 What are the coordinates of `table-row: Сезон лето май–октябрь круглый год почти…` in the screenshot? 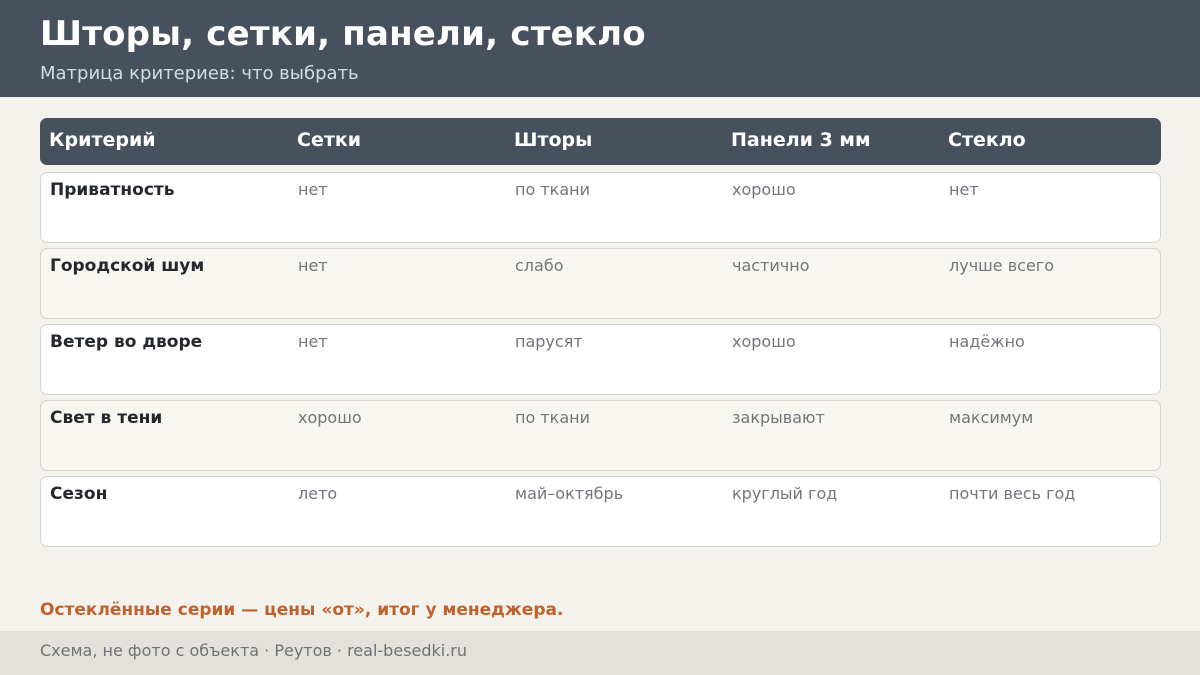 It's located at (600, 511).